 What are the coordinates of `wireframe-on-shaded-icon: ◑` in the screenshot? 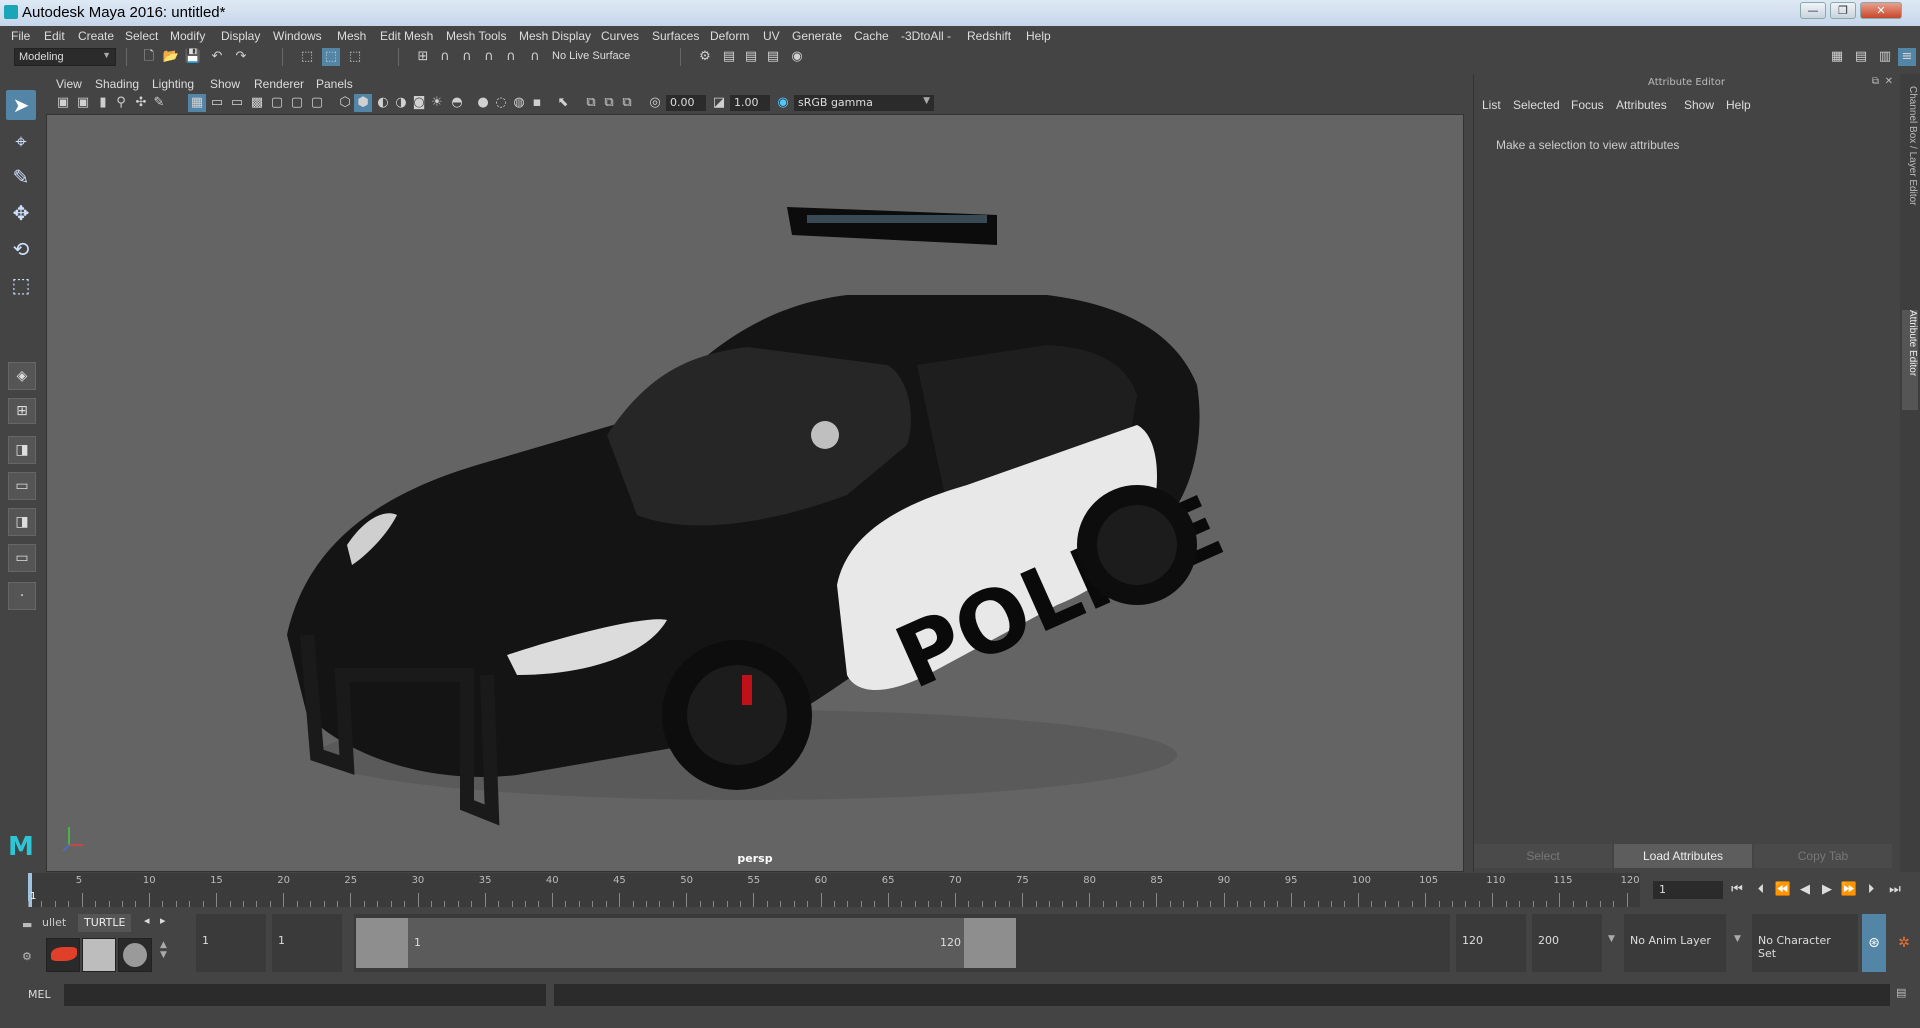 It's located at (401, 103).